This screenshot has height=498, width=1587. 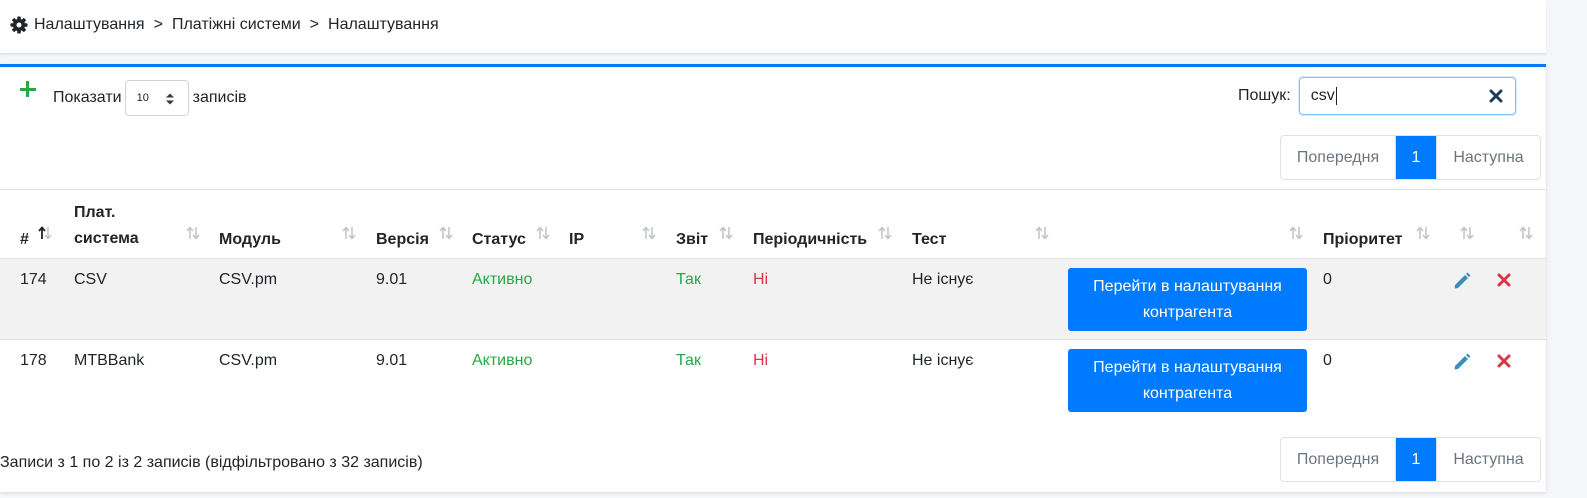 What do you see at coordinates (33, 360) in the screenshot?
I see `cell-id: 178` at bounding box center [33, 360].